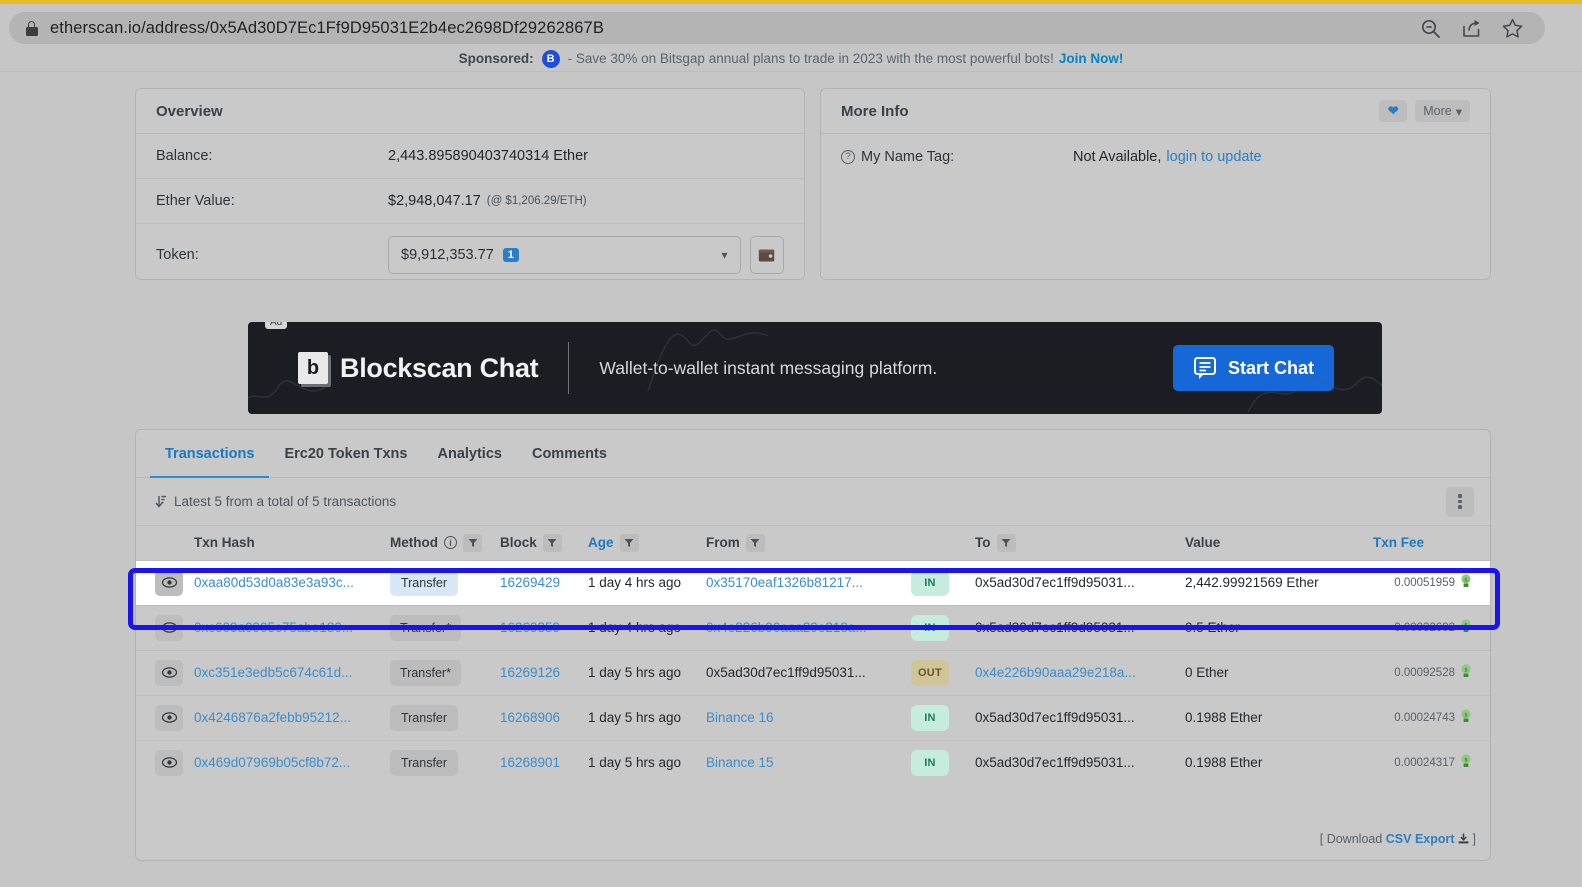  Describe the element at coordinates (808, 543) in the screenshot. I see `col-from: From` at that location.